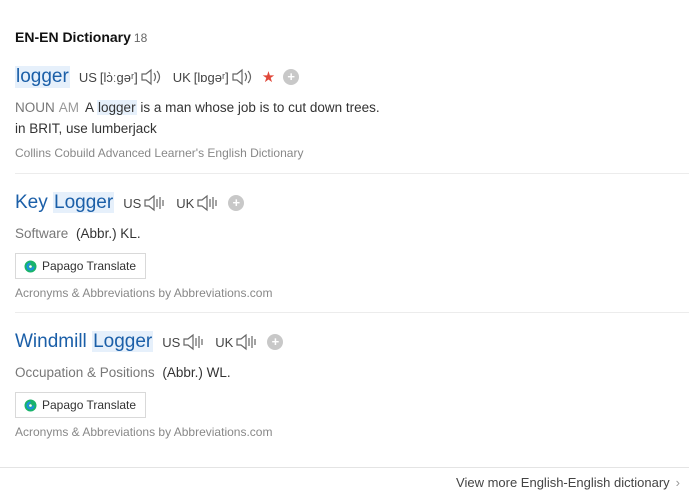  Describe the element at coordinates (35, 107) in the screenshot. I see `part-of-speech: NOUN` at that location.